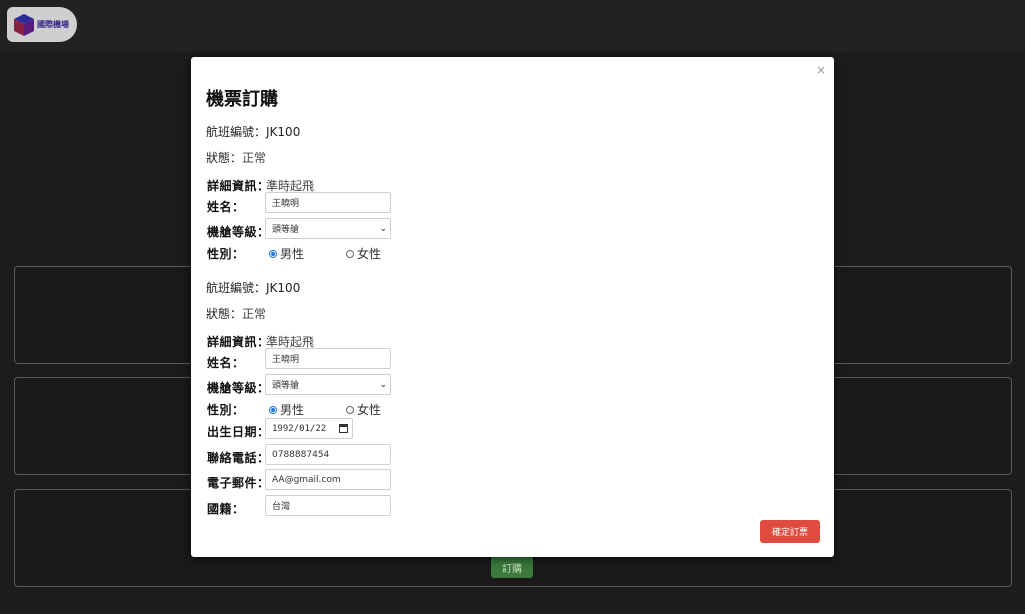 Image resolution: width=1025 pixels, height=614 pixels. Describe the element at coordinates (328, 454) in the screenshot. I see `phone-input: 0788887454` at that location.